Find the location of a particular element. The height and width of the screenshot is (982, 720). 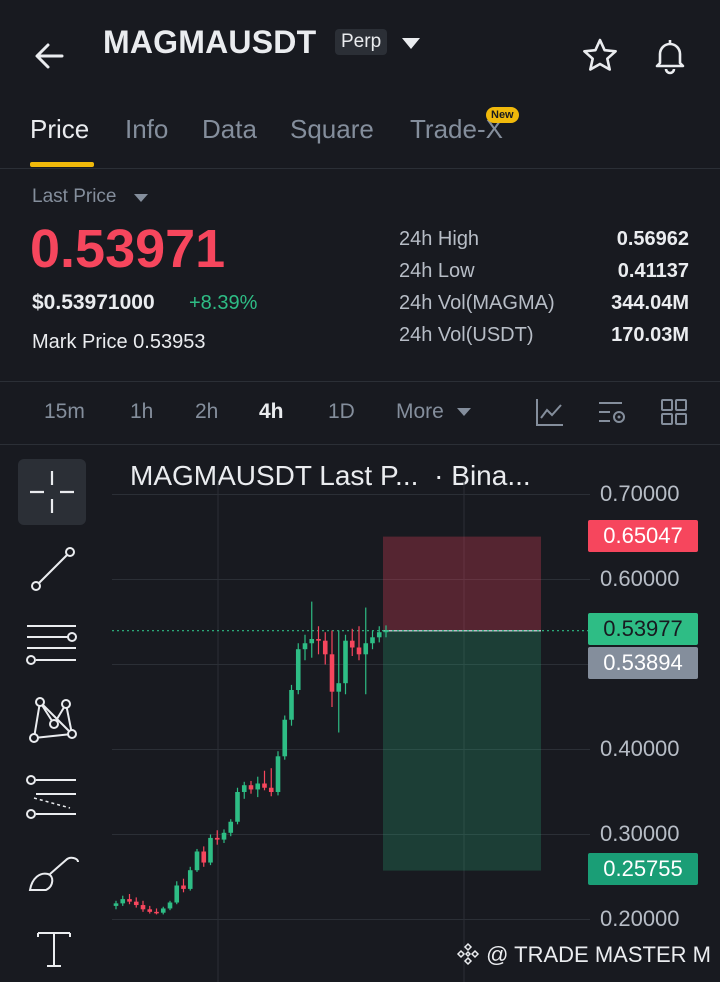

top-header: MAGMAUSDT Perp is located at coordinates (360, 55).